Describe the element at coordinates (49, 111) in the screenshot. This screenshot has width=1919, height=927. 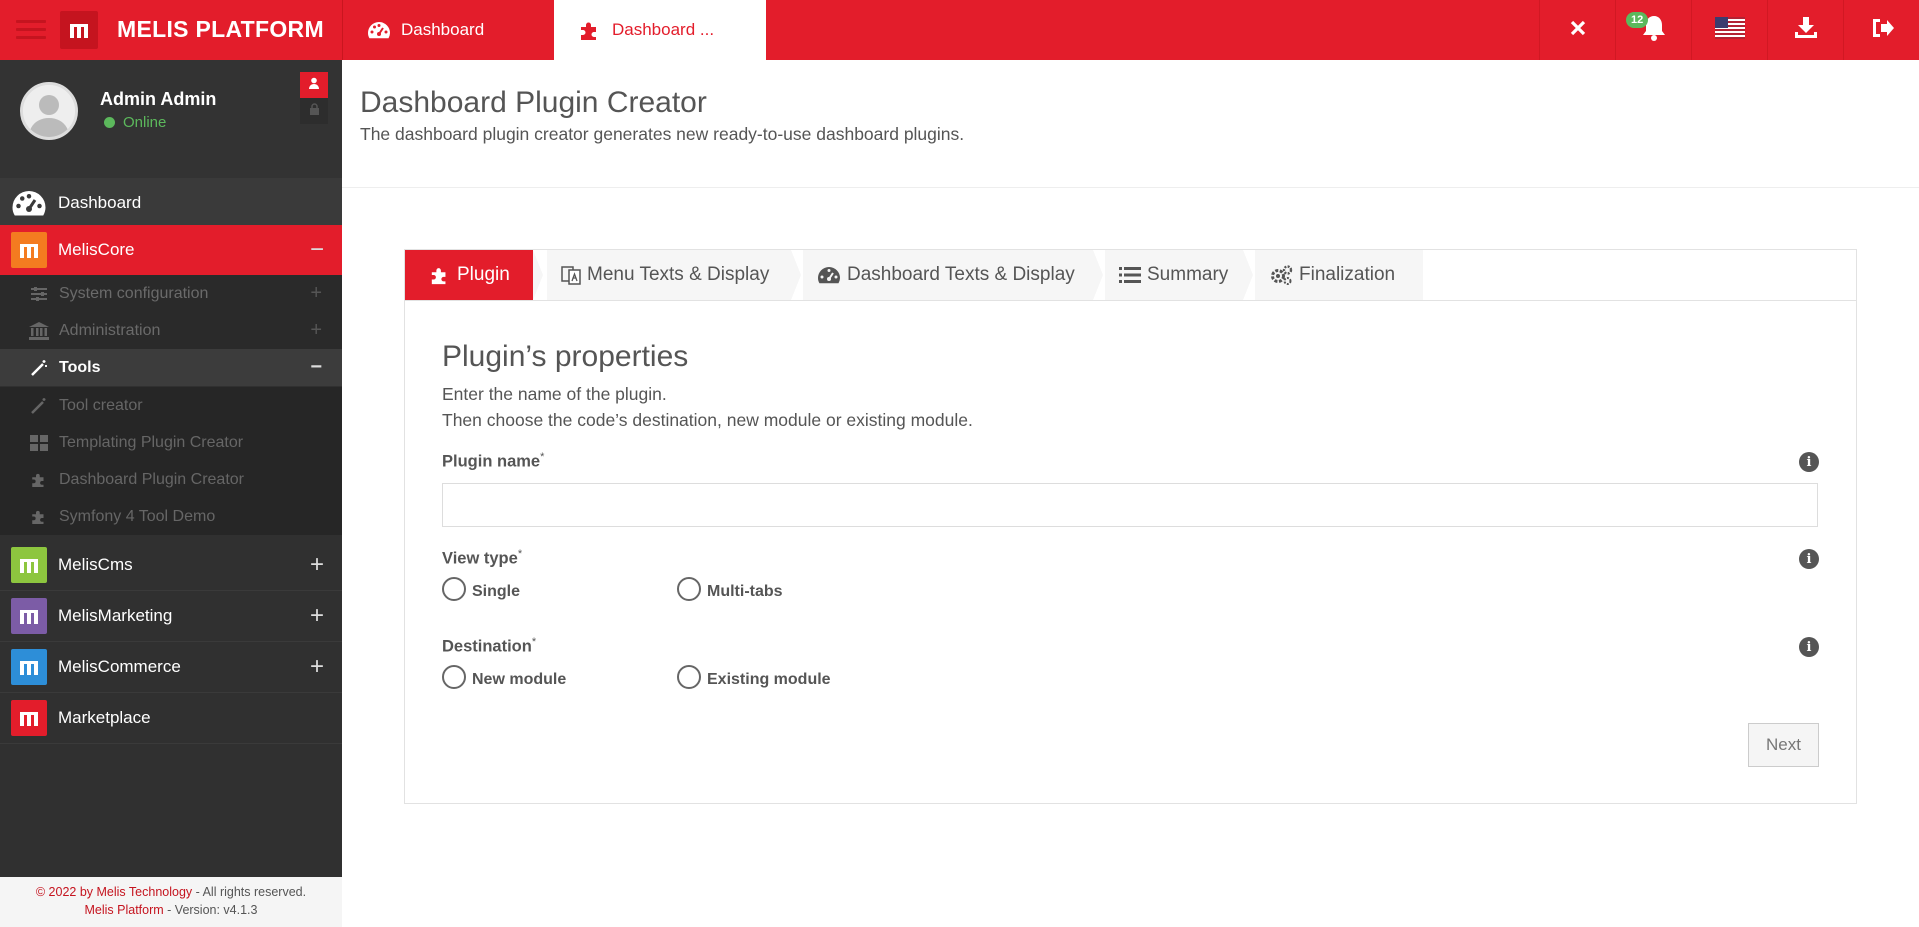
I see `avatar` at that location.